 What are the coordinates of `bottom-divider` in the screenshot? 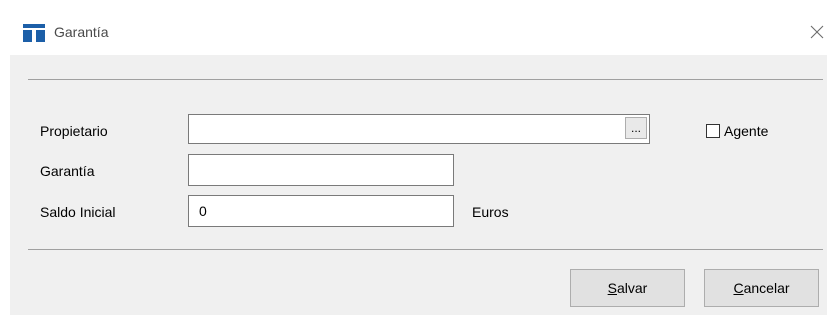 It's located at (425, 249).